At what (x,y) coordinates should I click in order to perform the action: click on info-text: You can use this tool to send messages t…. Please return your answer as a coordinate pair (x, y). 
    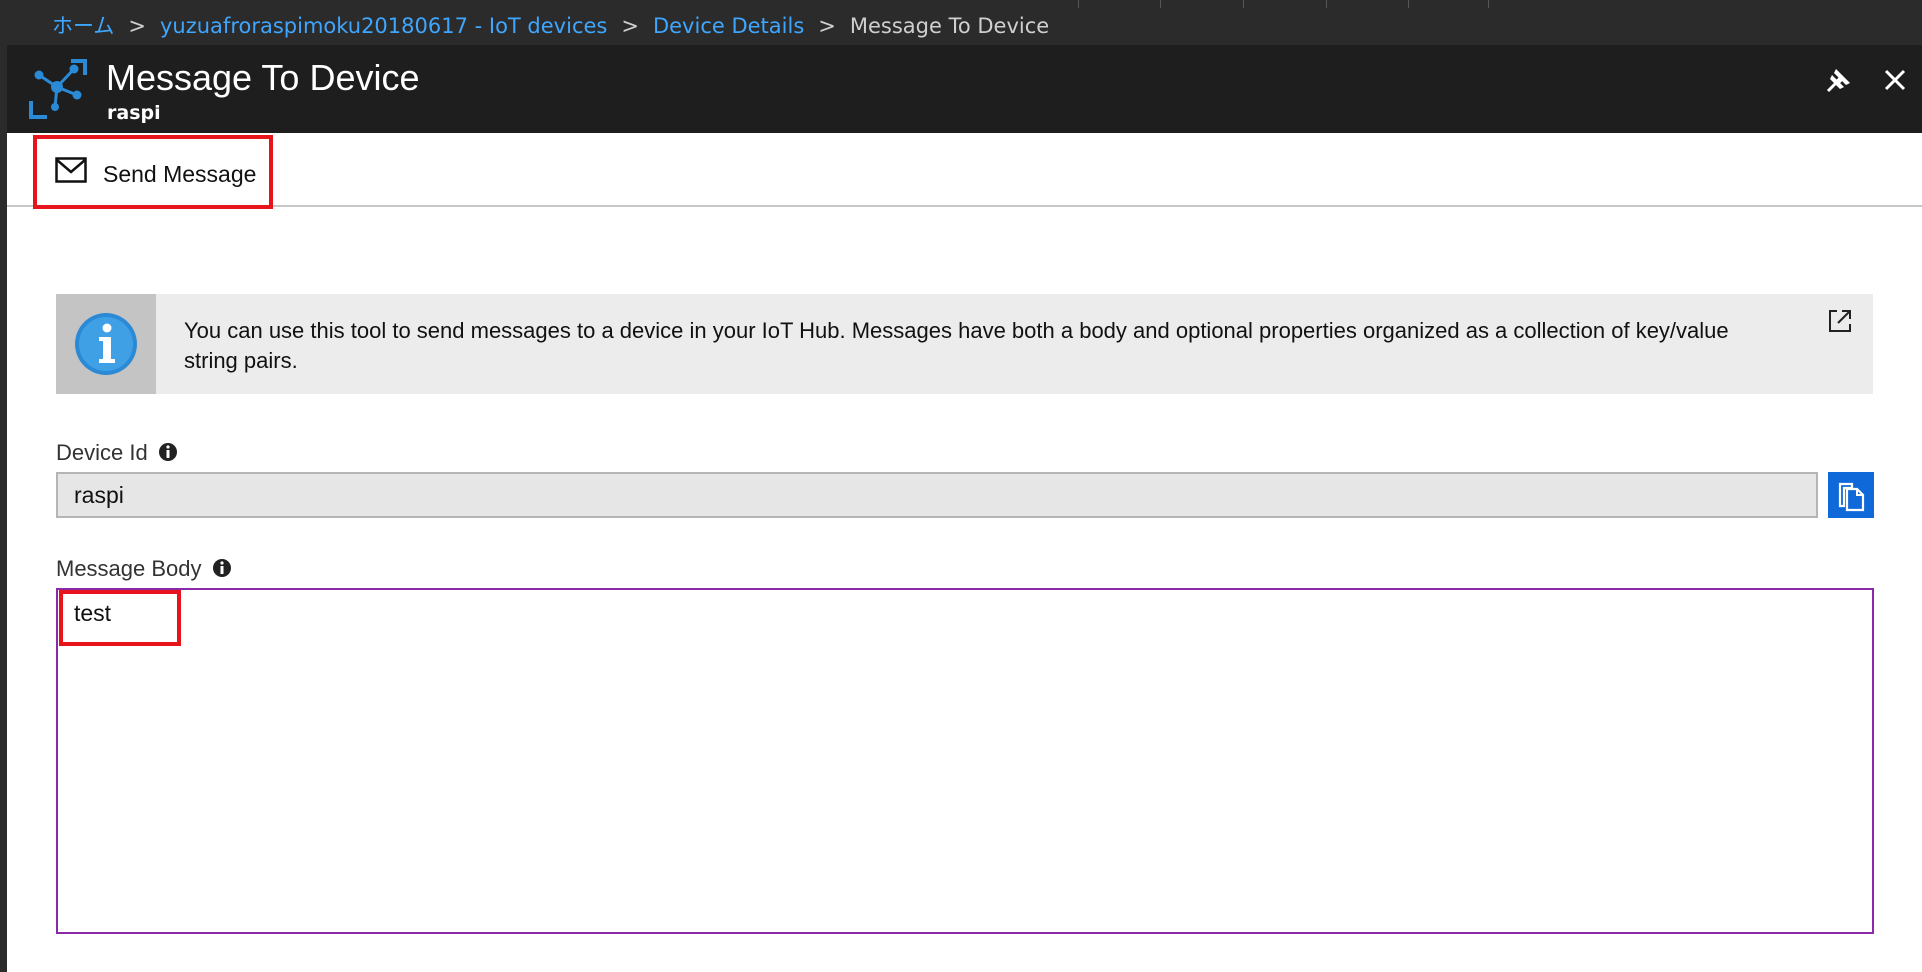
    Looking at the image, I should click on (956, 345).